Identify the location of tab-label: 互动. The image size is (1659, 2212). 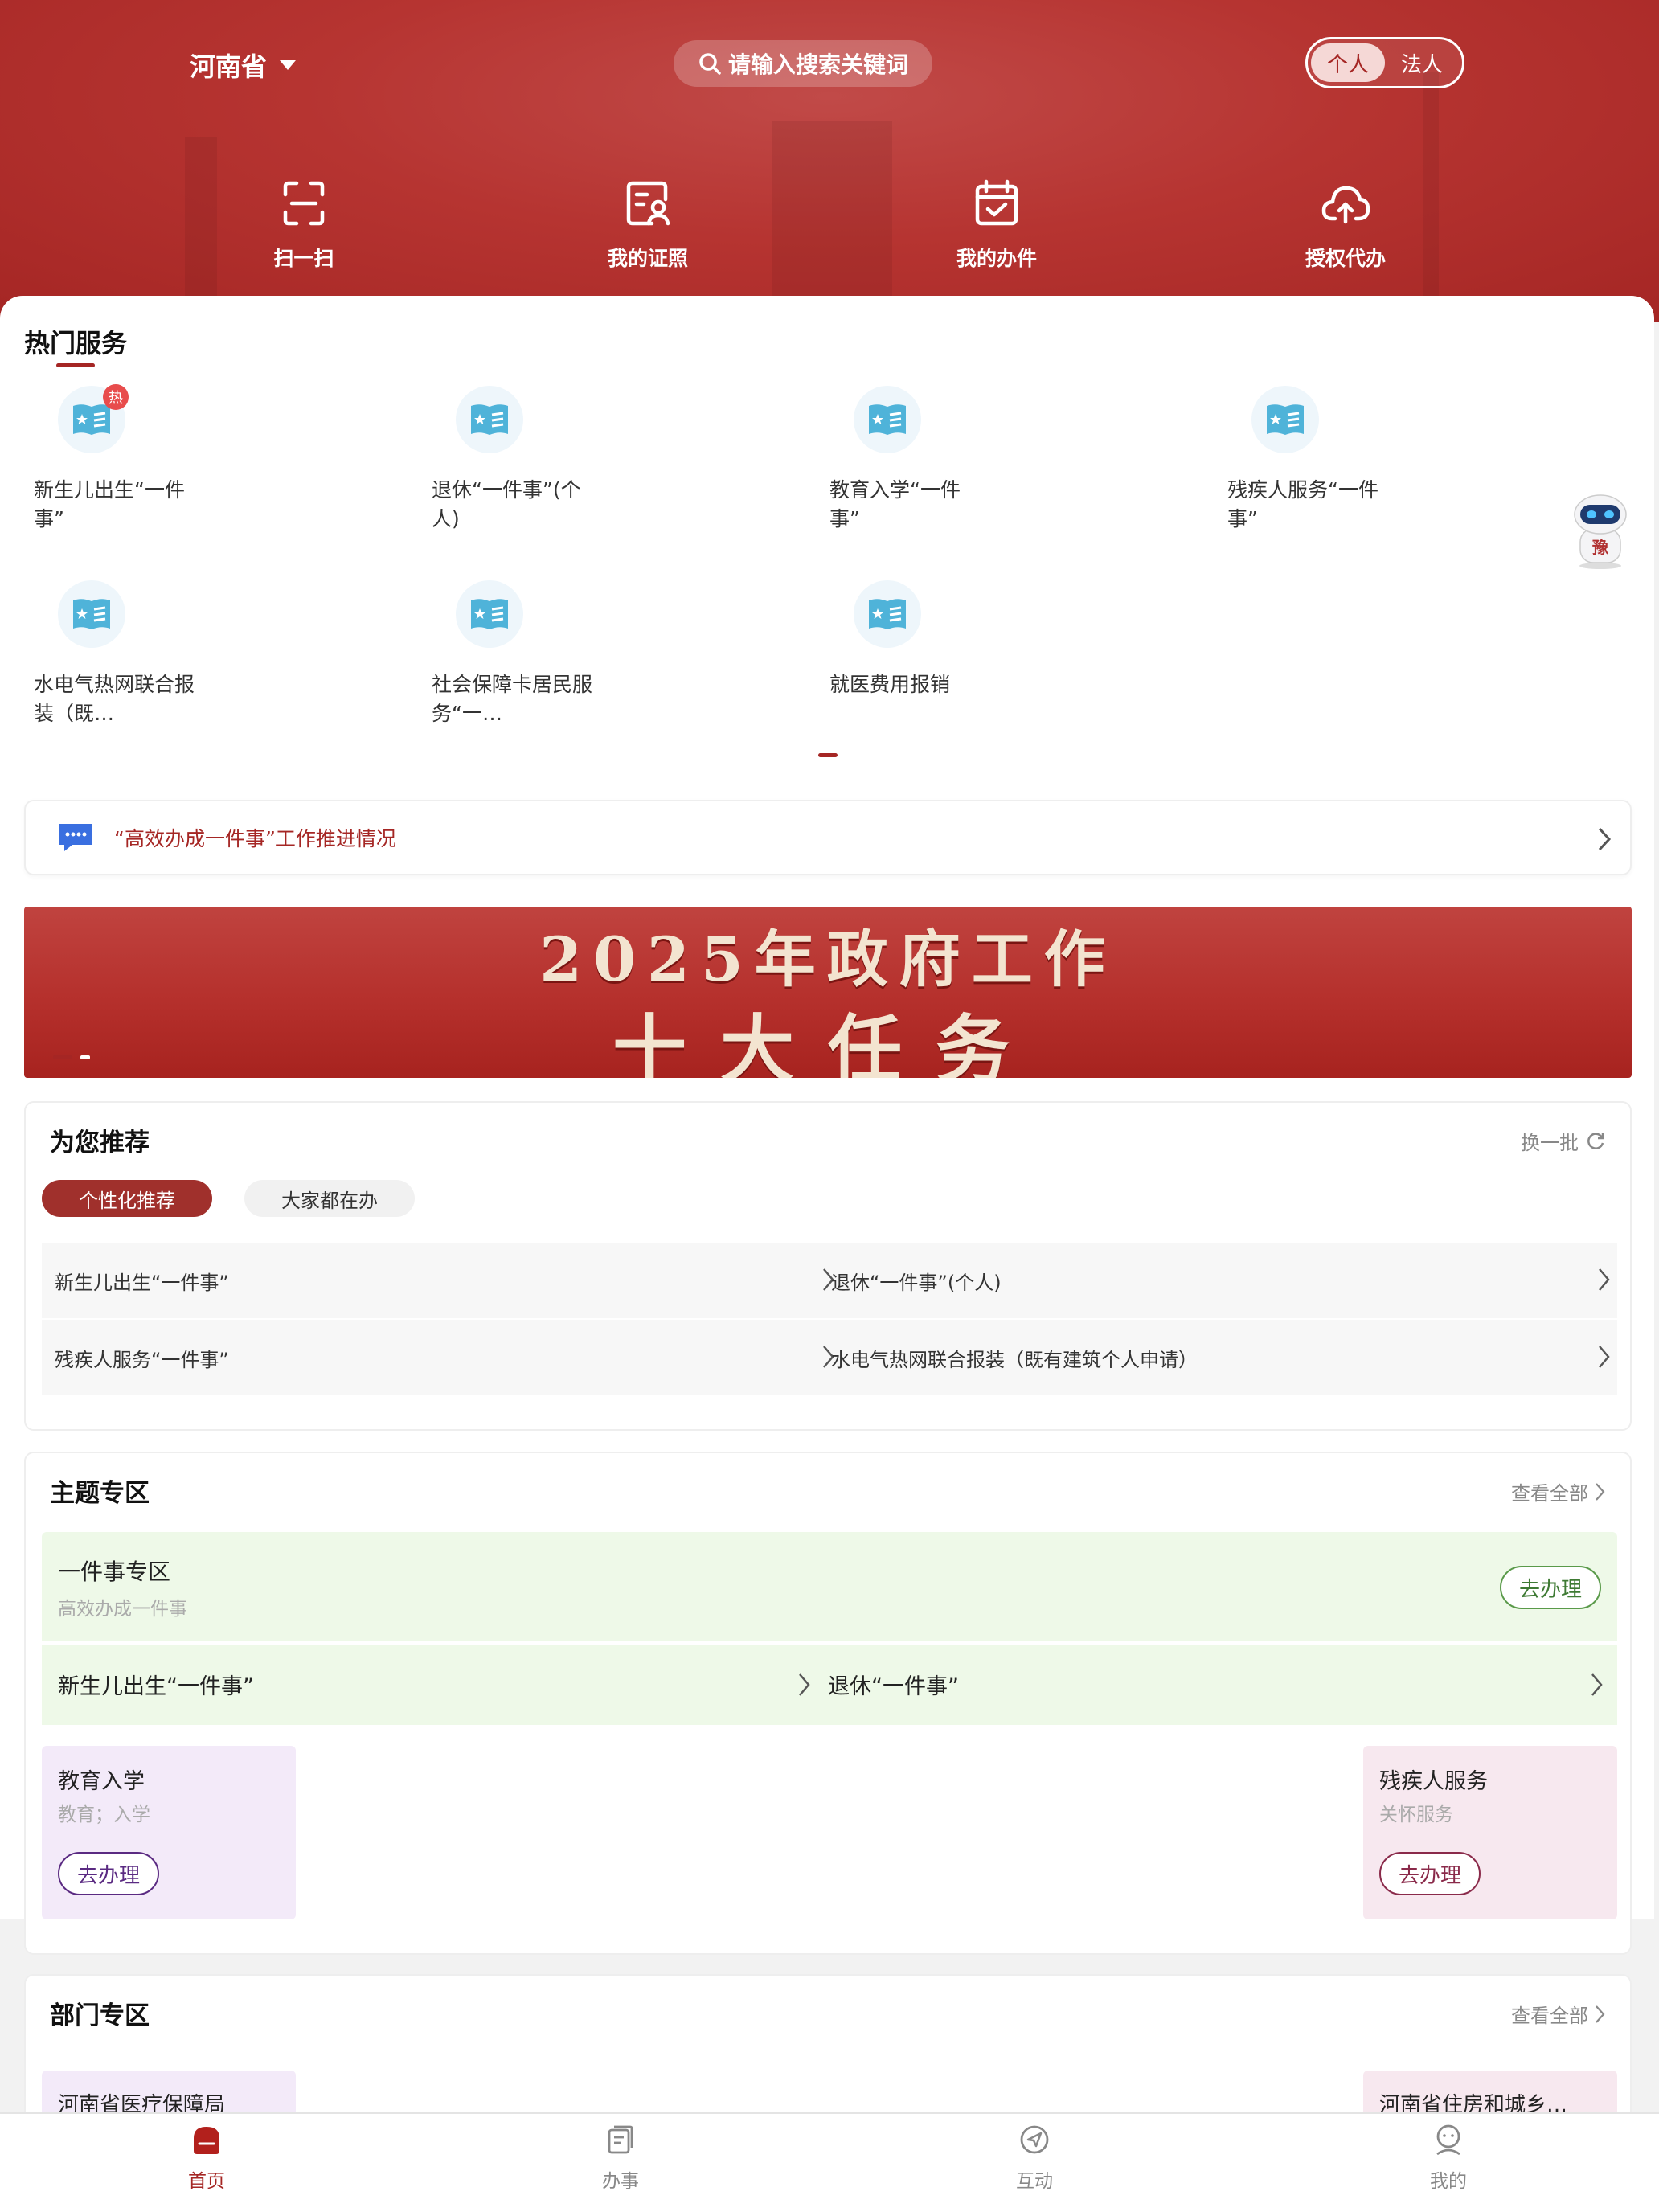
(1034, 2181).